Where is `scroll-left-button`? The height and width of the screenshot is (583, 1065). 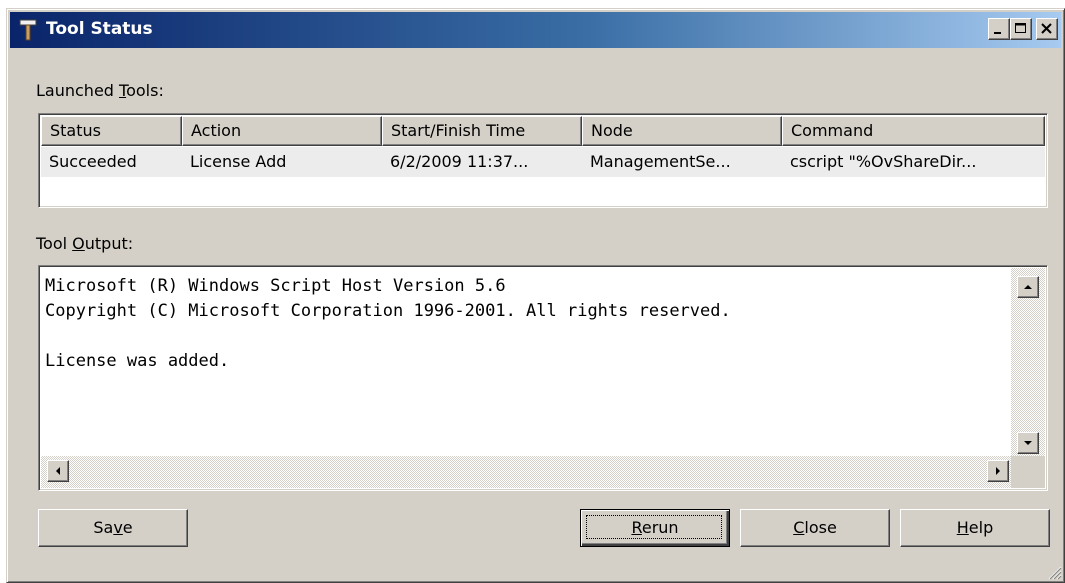
scroll-left-button is located at coordinates (58, 471).